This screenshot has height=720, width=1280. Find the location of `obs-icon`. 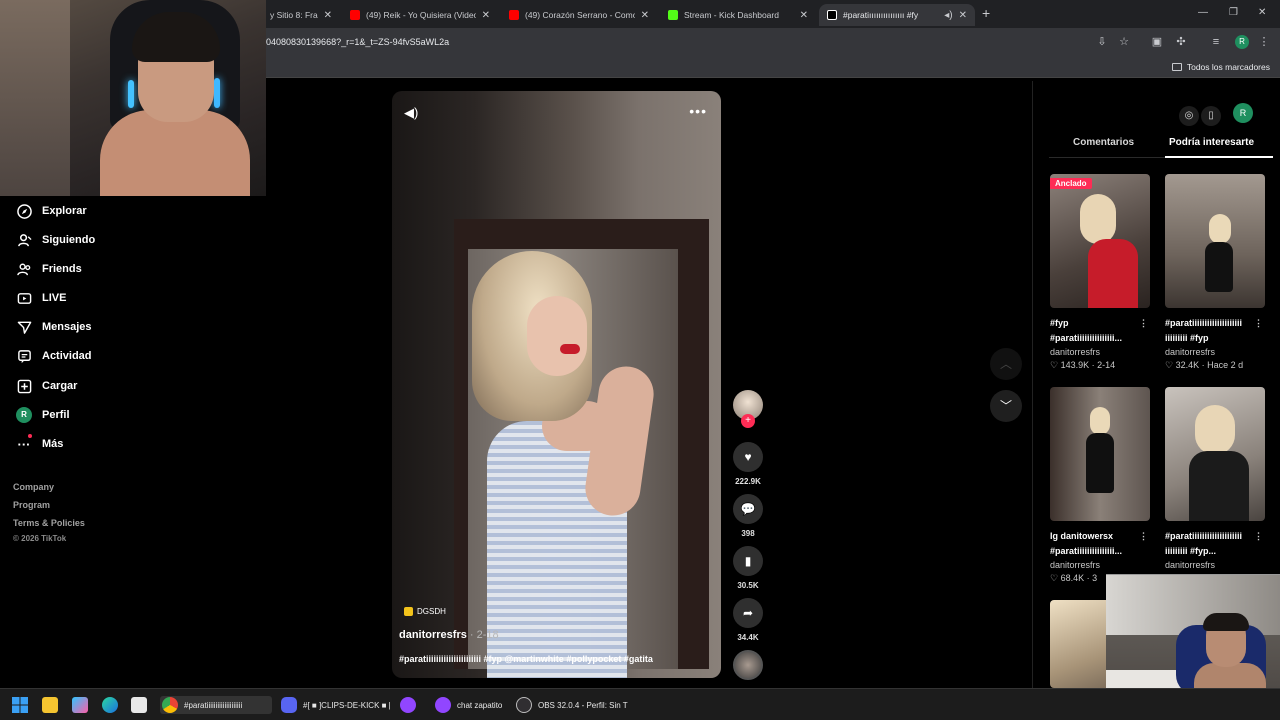

obs-icon is located at coordinates (524, 705).